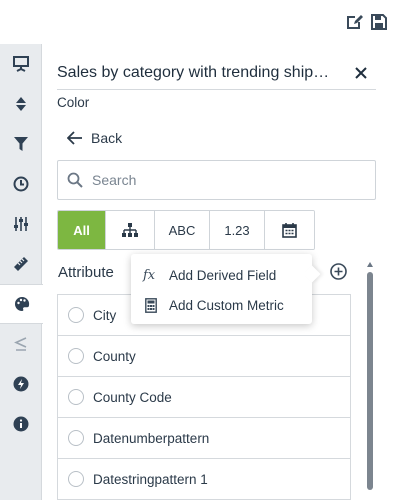 The width and height of the screenshot is (402, 500). I want to click on filter-text-button: ABC, so click(182, 230).